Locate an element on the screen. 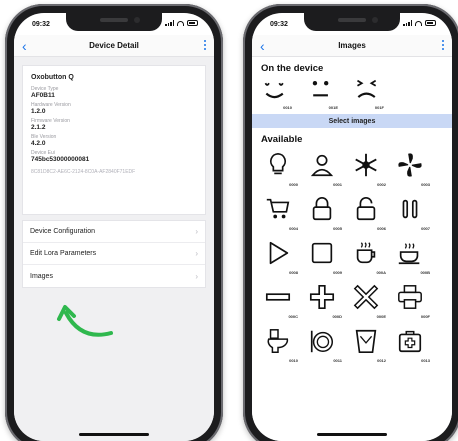 This screenshot has height=441, width=458. image-code: 0000 is located at coordinates (293, 184).